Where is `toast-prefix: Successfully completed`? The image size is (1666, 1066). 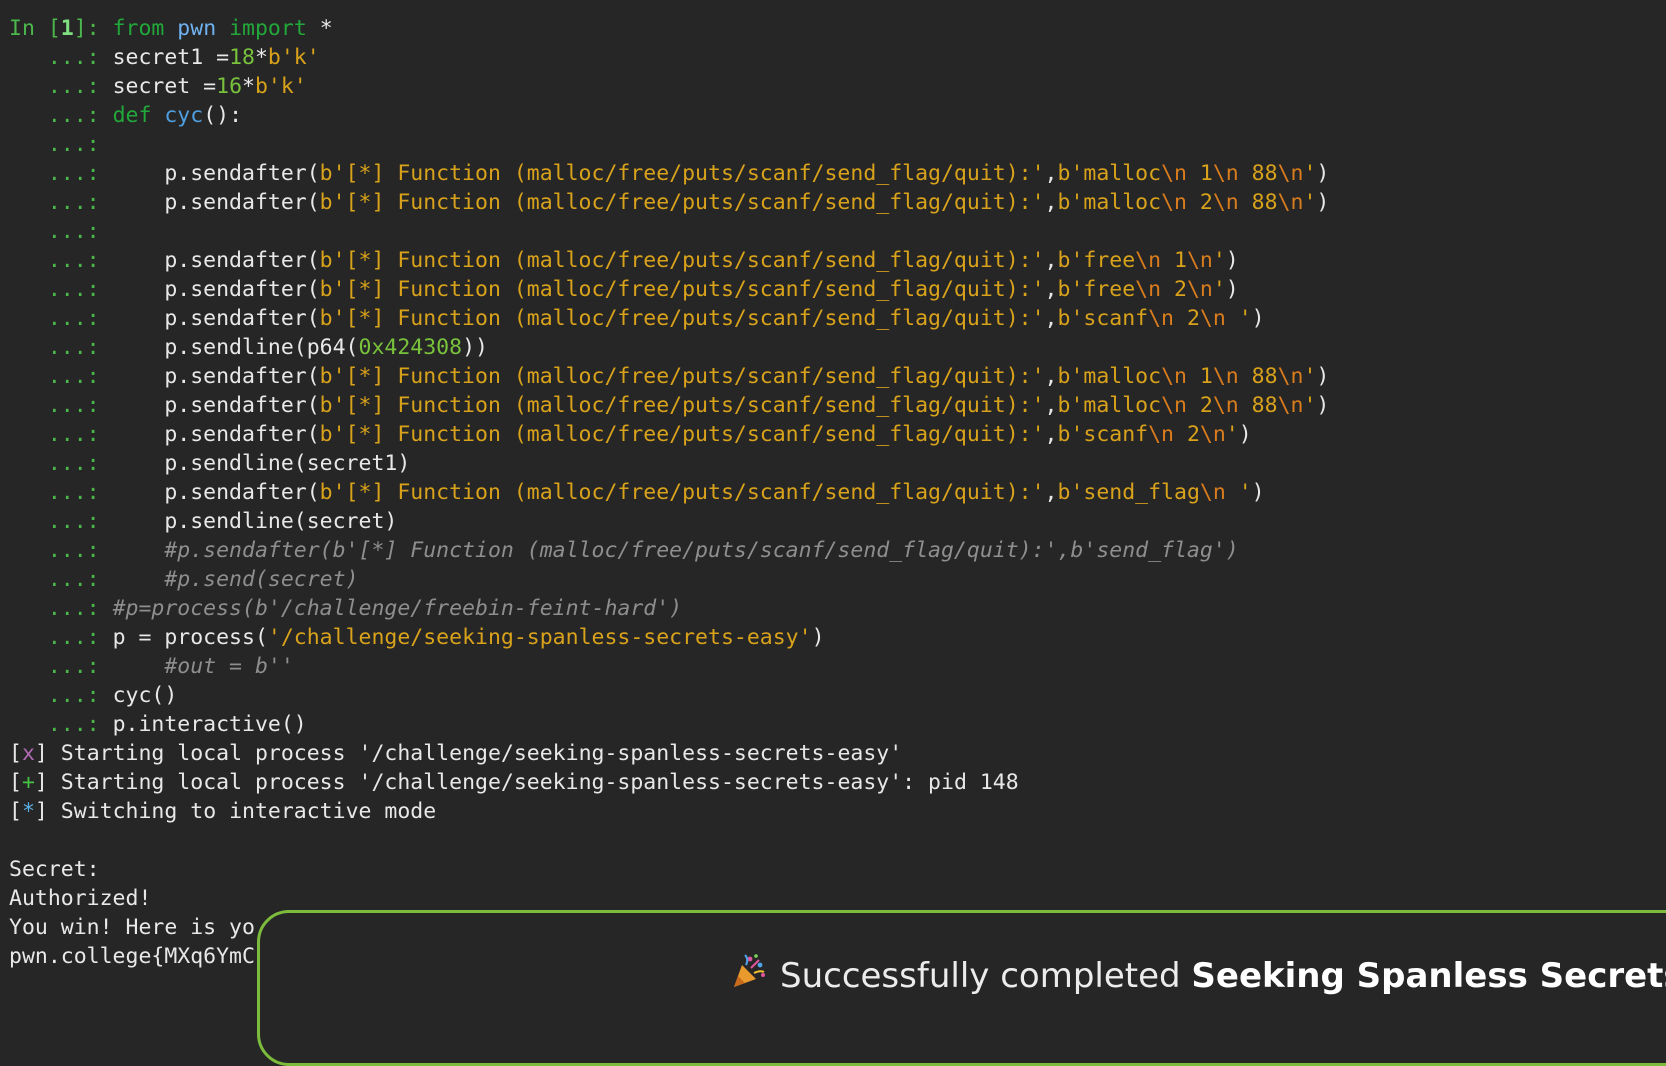
toast-prefix: Successfully completed is located at coordinates (986, 976).